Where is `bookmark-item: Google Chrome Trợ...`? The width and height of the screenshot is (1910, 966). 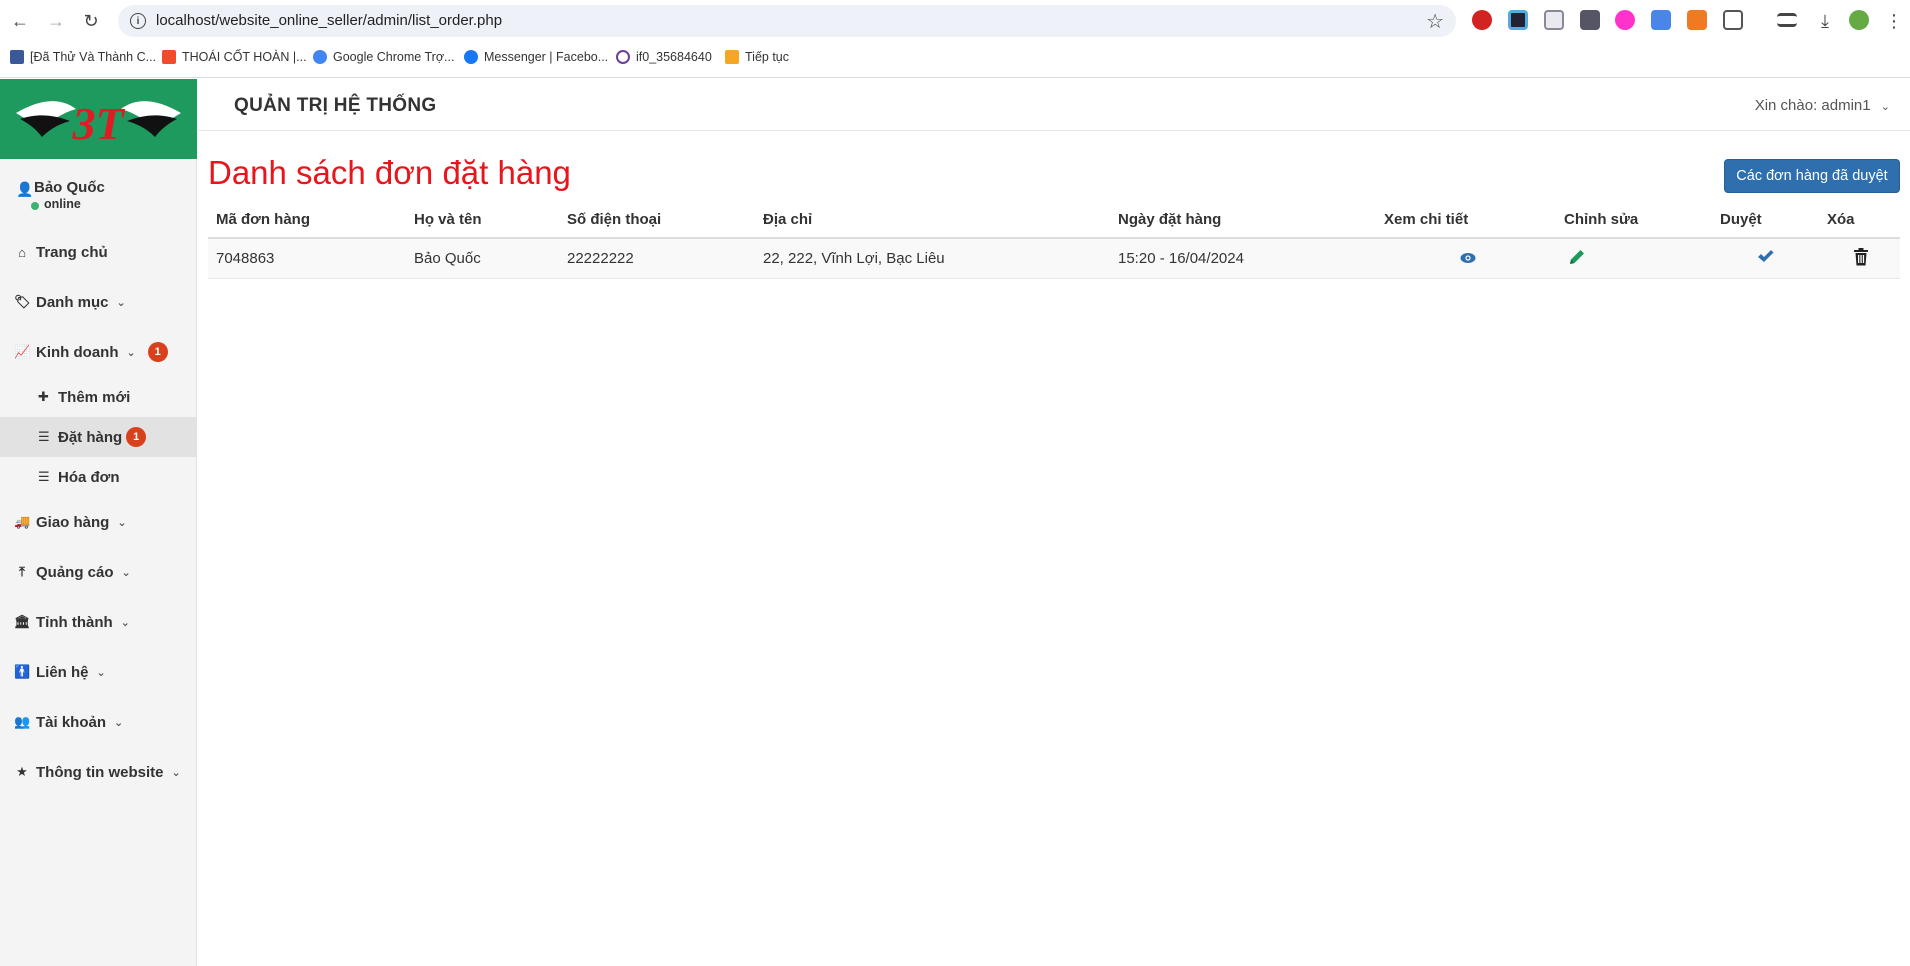
bookmark-item: Google Chrome Trợ... is located at coordinates (383, 57).